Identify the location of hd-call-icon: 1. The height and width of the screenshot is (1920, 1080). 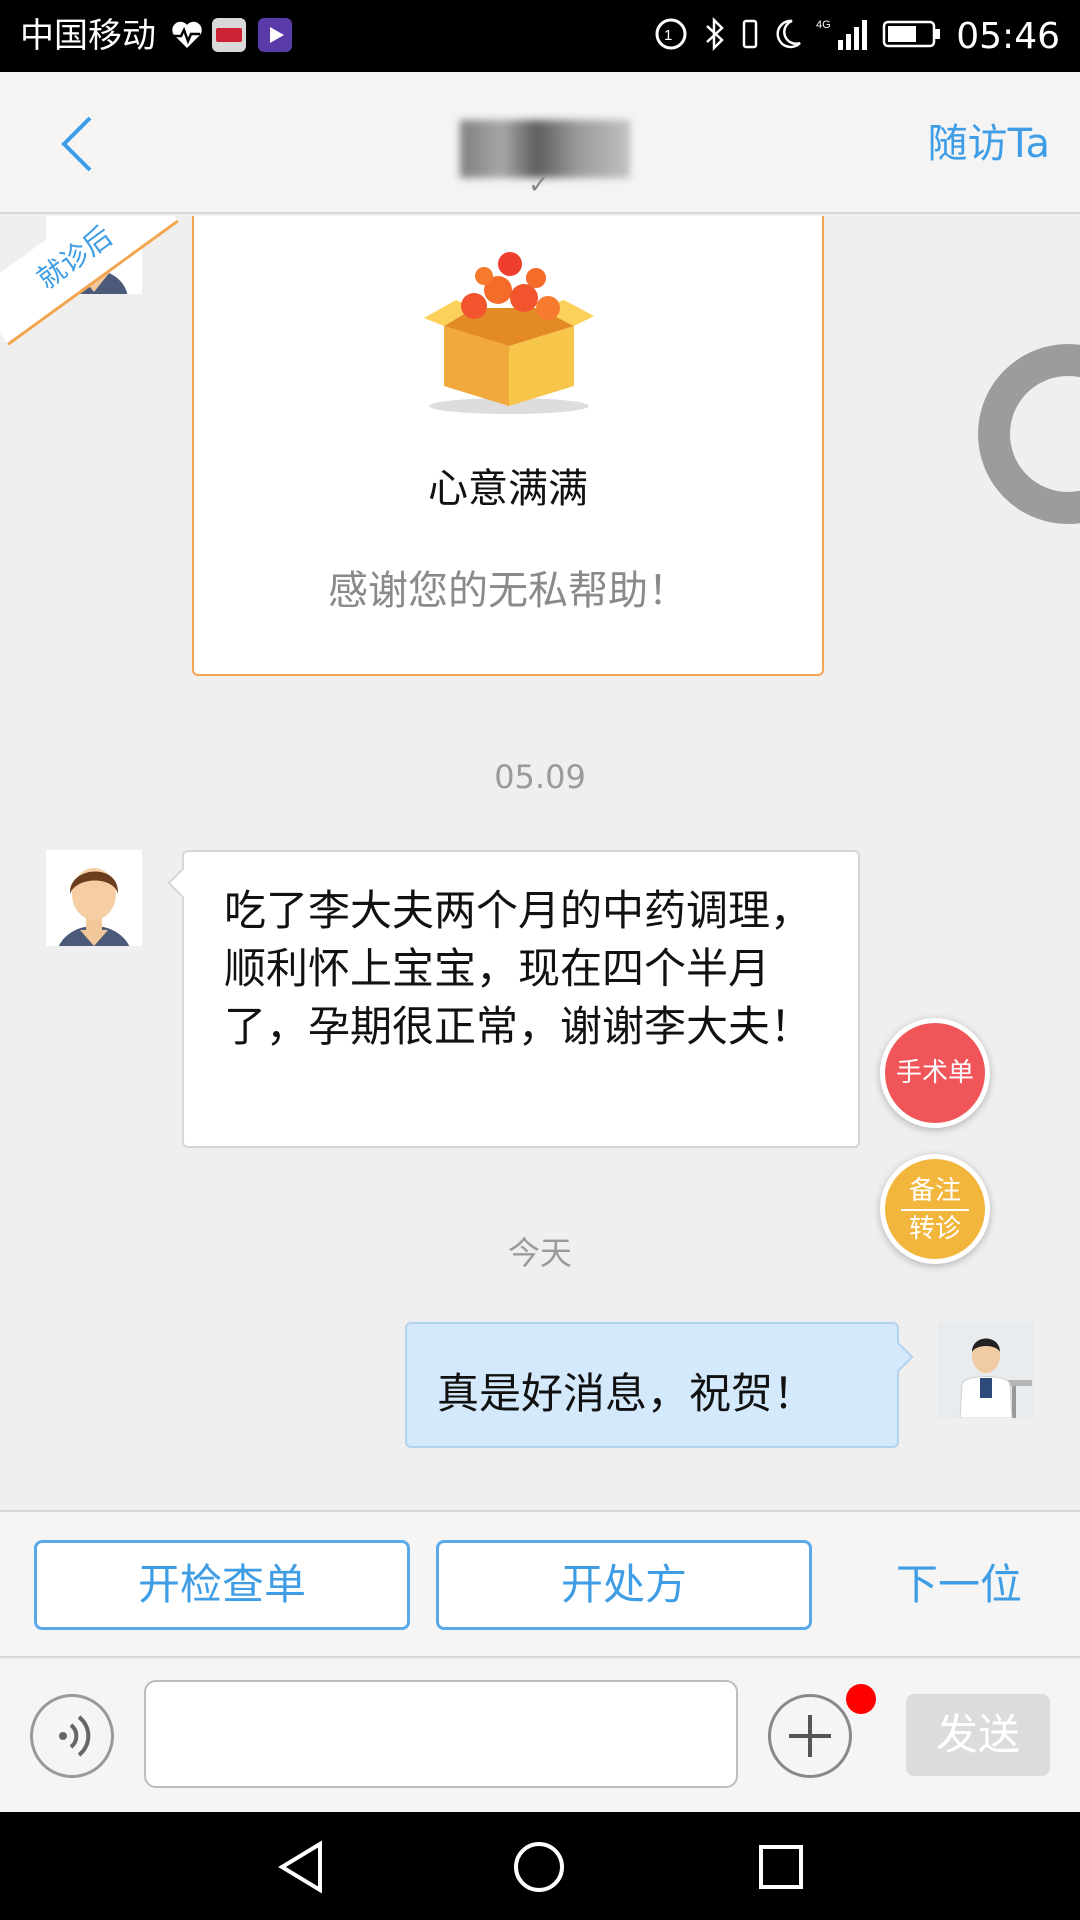
(671, 36).